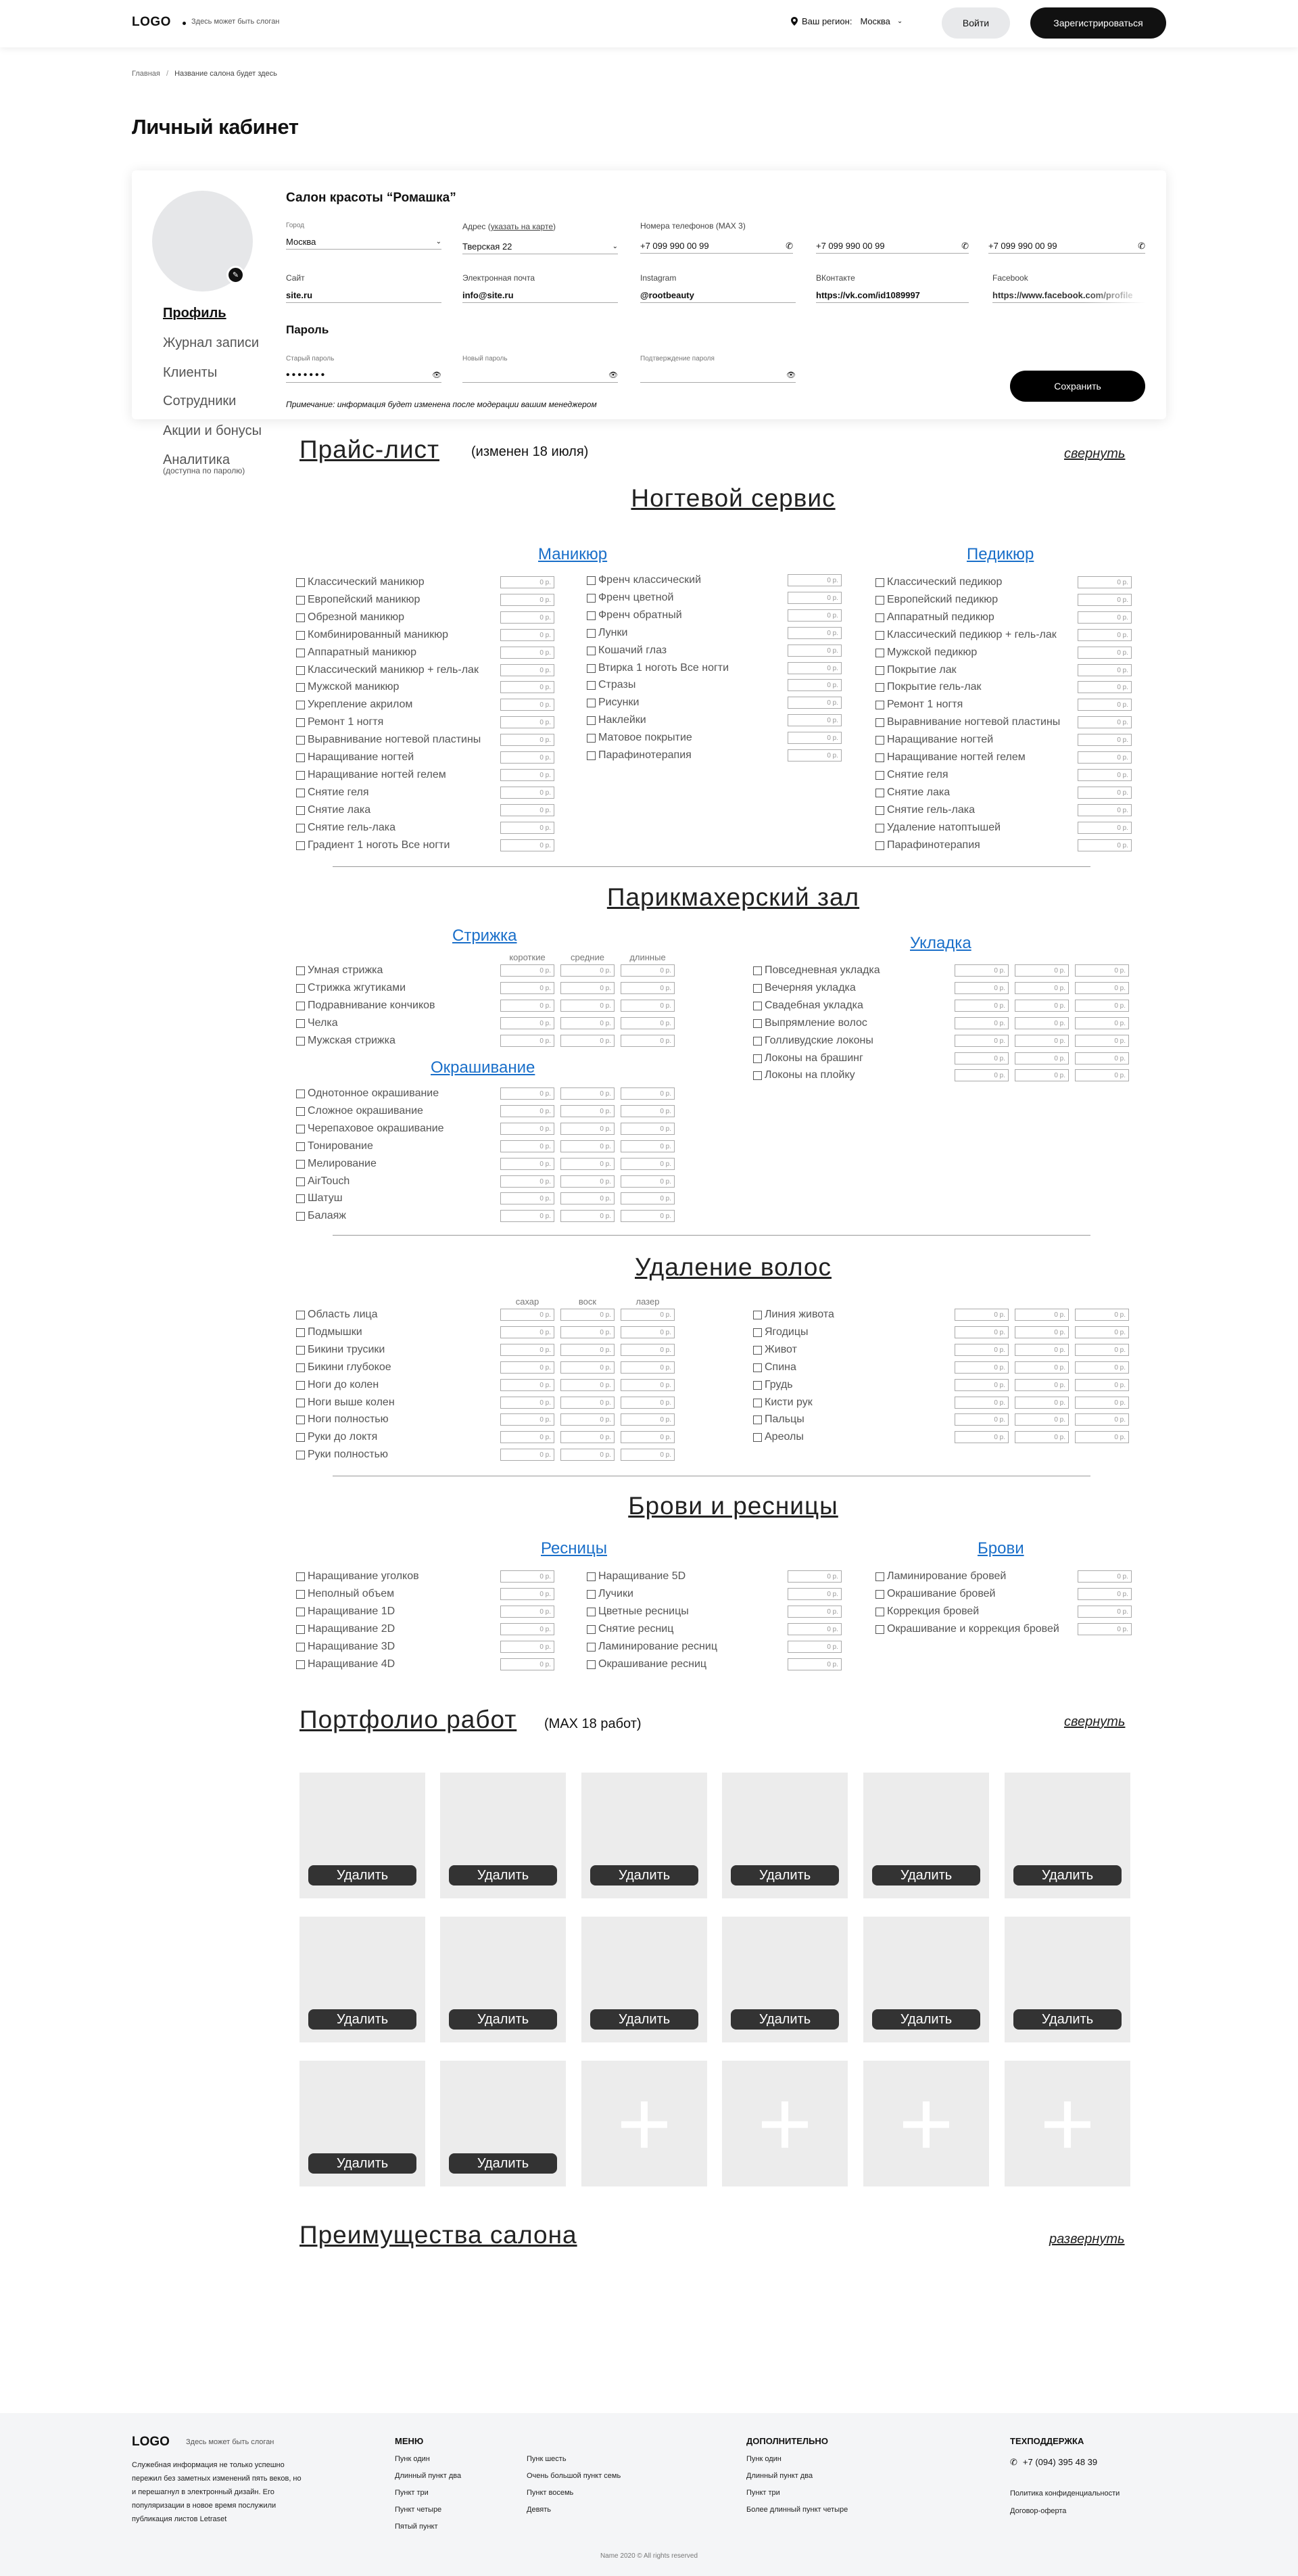 The image size is (1298, 2576). What do you see at coordinates (394, 1023) in the screenshot?
I see `service-row: Челка` at bounding box center [394, 1023].